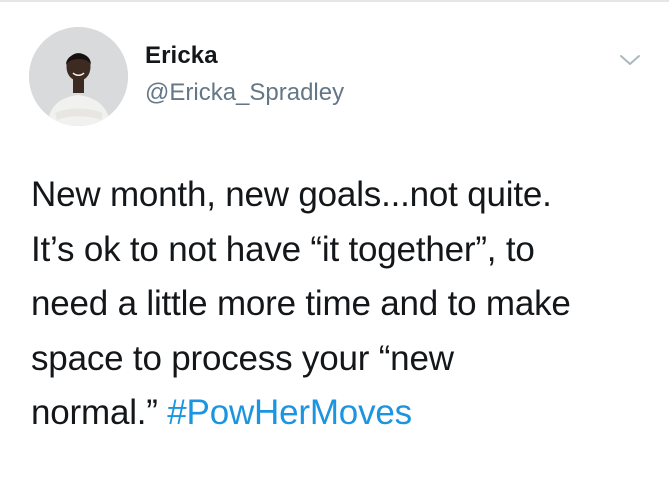 The image size is (669, 495). Describe the element at coordinates (181, 56) in the screenshot. I see `author-name: Ericka` at that location.